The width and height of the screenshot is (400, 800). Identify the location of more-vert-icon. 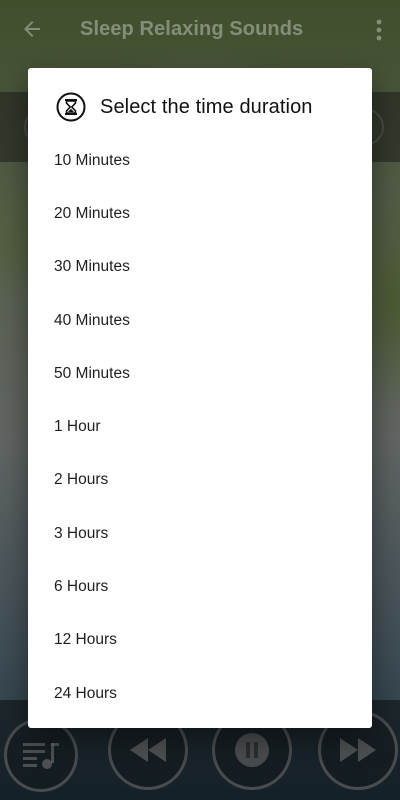
(379, 30).